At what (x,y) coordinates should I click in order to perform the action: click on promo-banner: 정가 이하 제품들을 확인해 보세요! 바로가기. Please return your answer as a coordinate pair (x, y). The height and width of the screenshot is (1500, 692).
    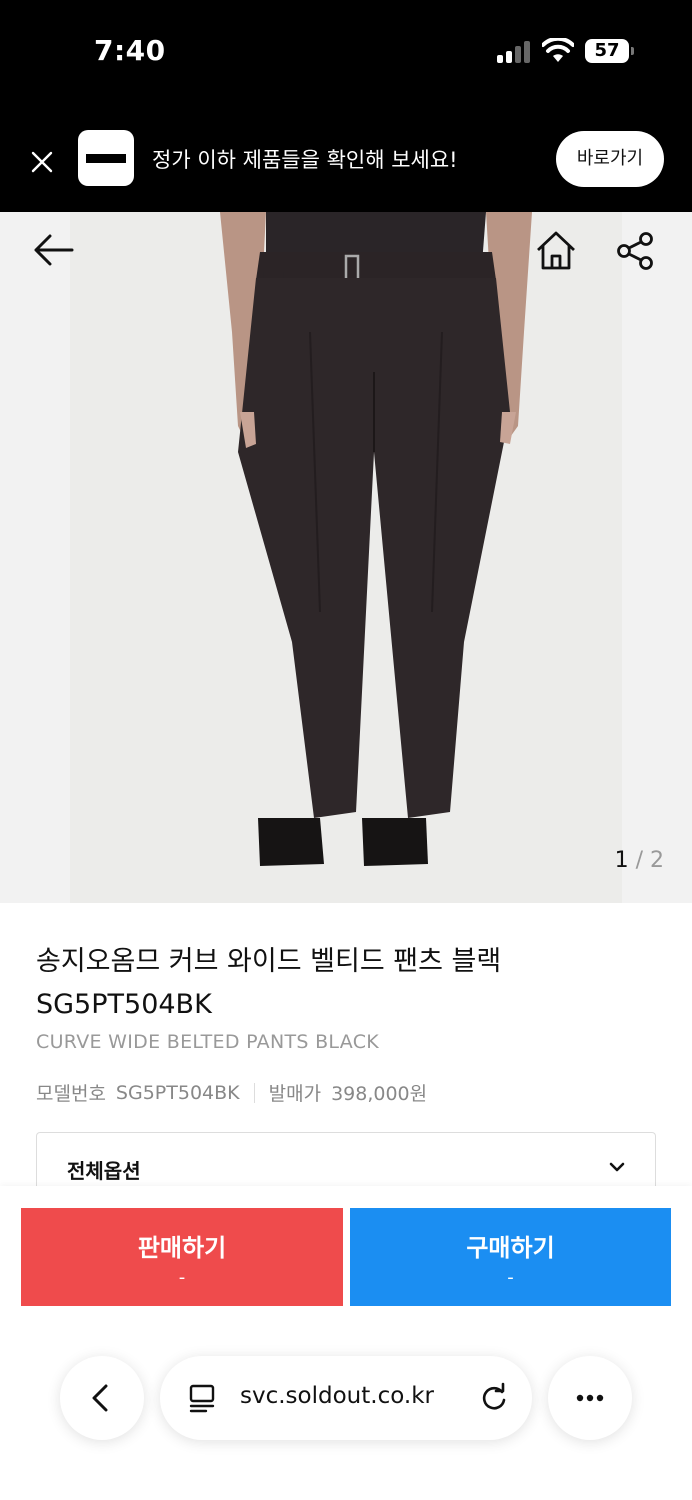
    Looking at the image, I should click on (346, 161).